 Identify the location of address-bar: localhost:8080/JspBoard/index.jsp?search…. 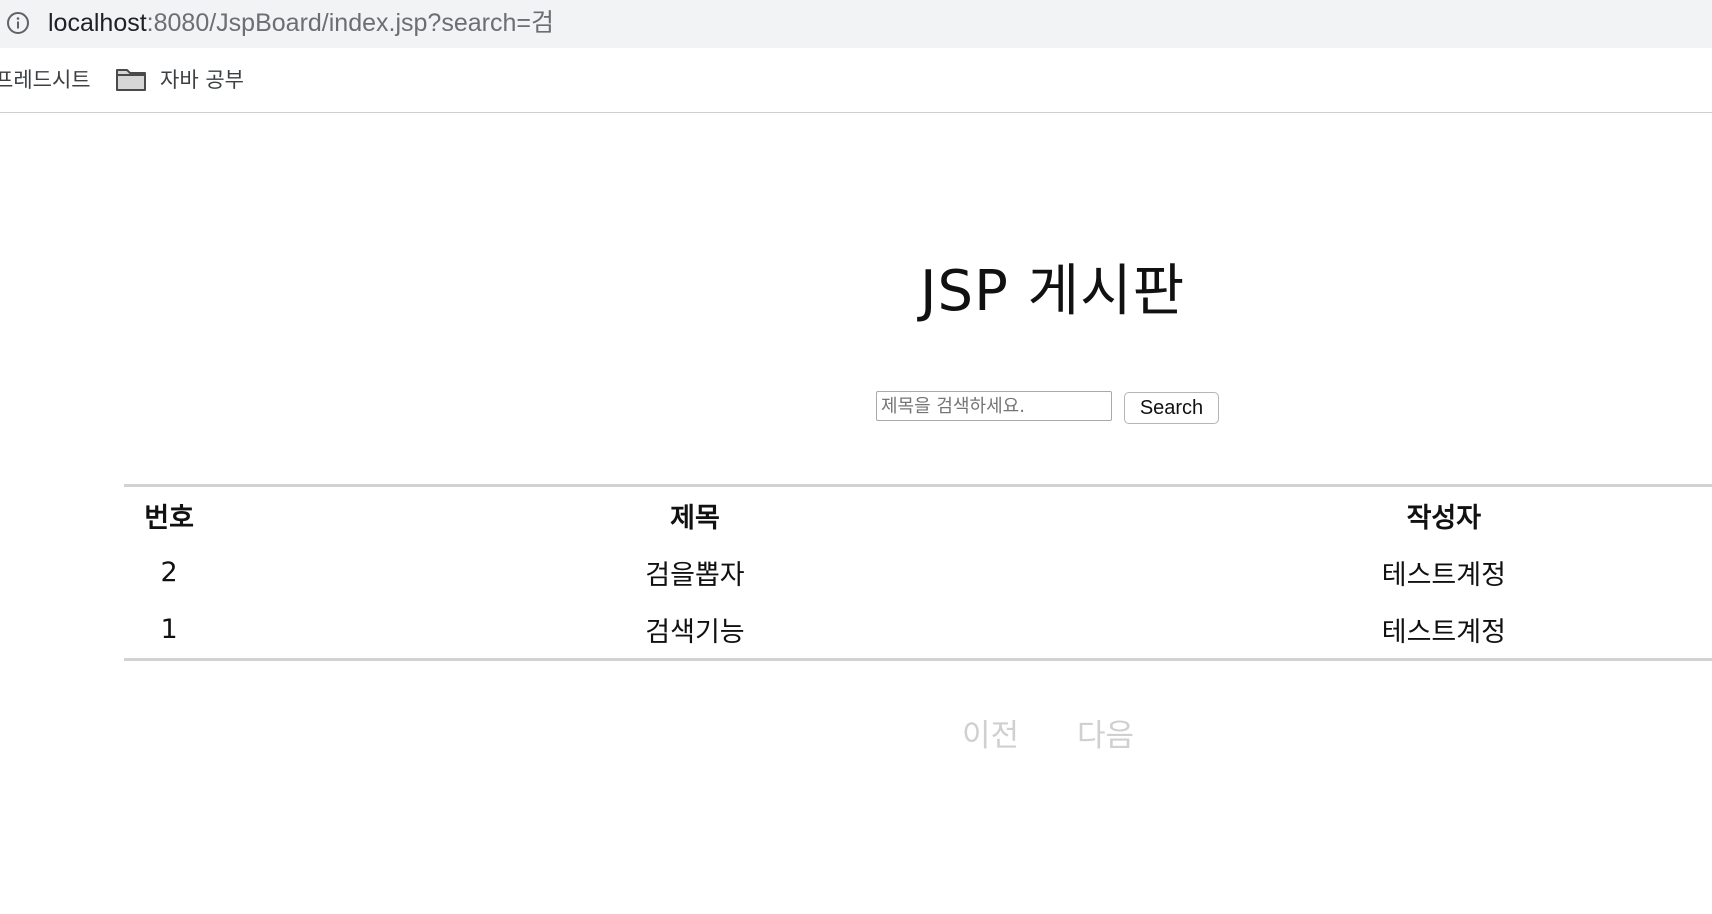
(856, 24).